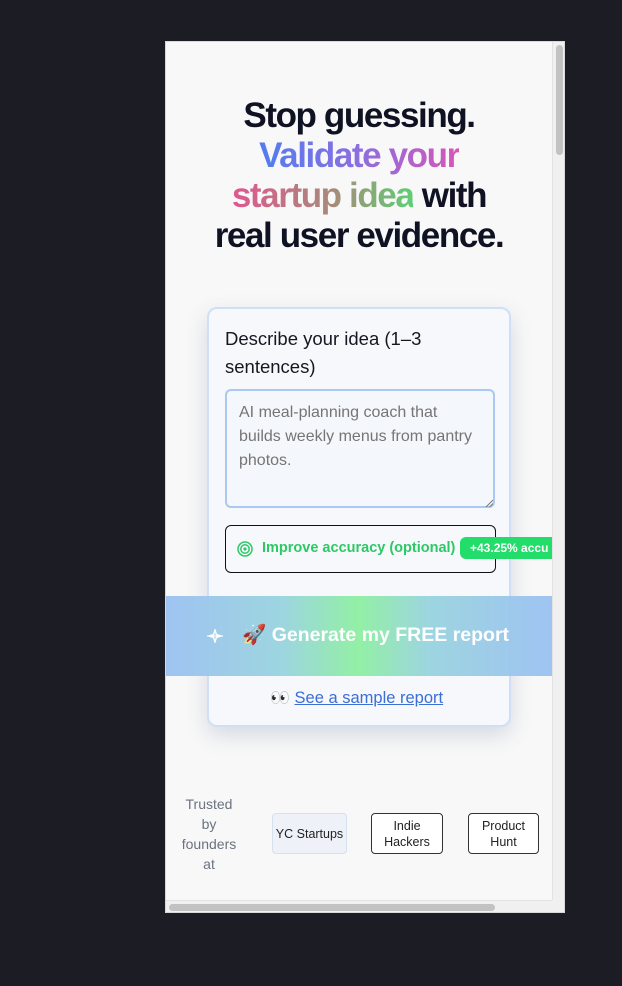 The image size is (622, 986). What do you see at coordinates (390, 635) in the screenshot?
I see `generate-report-text: Generate my FREE report` at bounding box center [390, 635].